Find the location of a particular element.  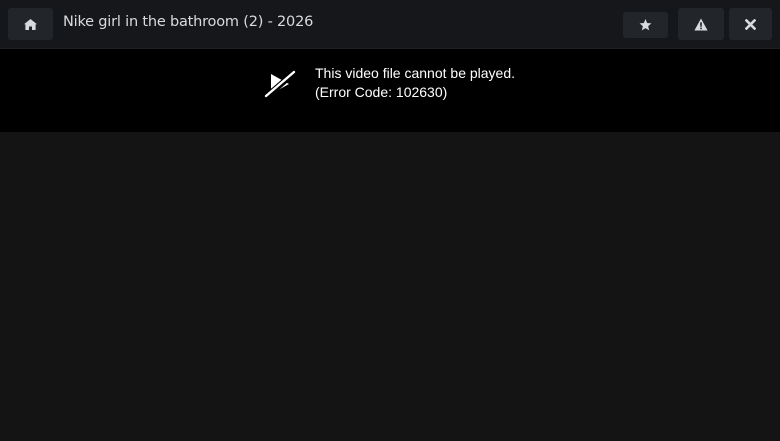

close-icon is located at coordinates (750, 24).